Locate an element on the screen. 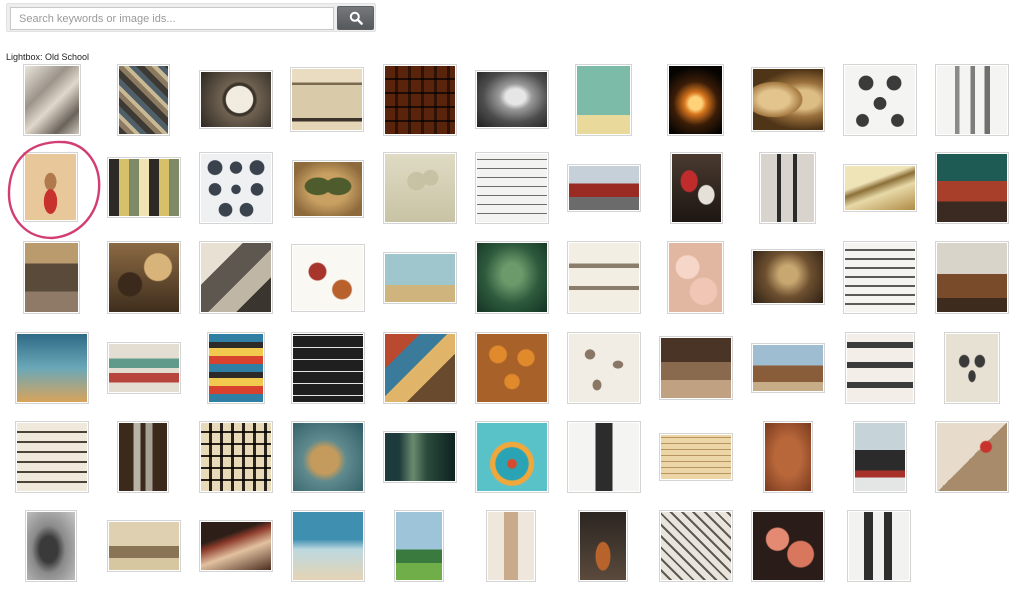 Image resolution: width=1024 pixels, height=610 pixels. thumb-r1-c1 is located at coordinates (52, 100).